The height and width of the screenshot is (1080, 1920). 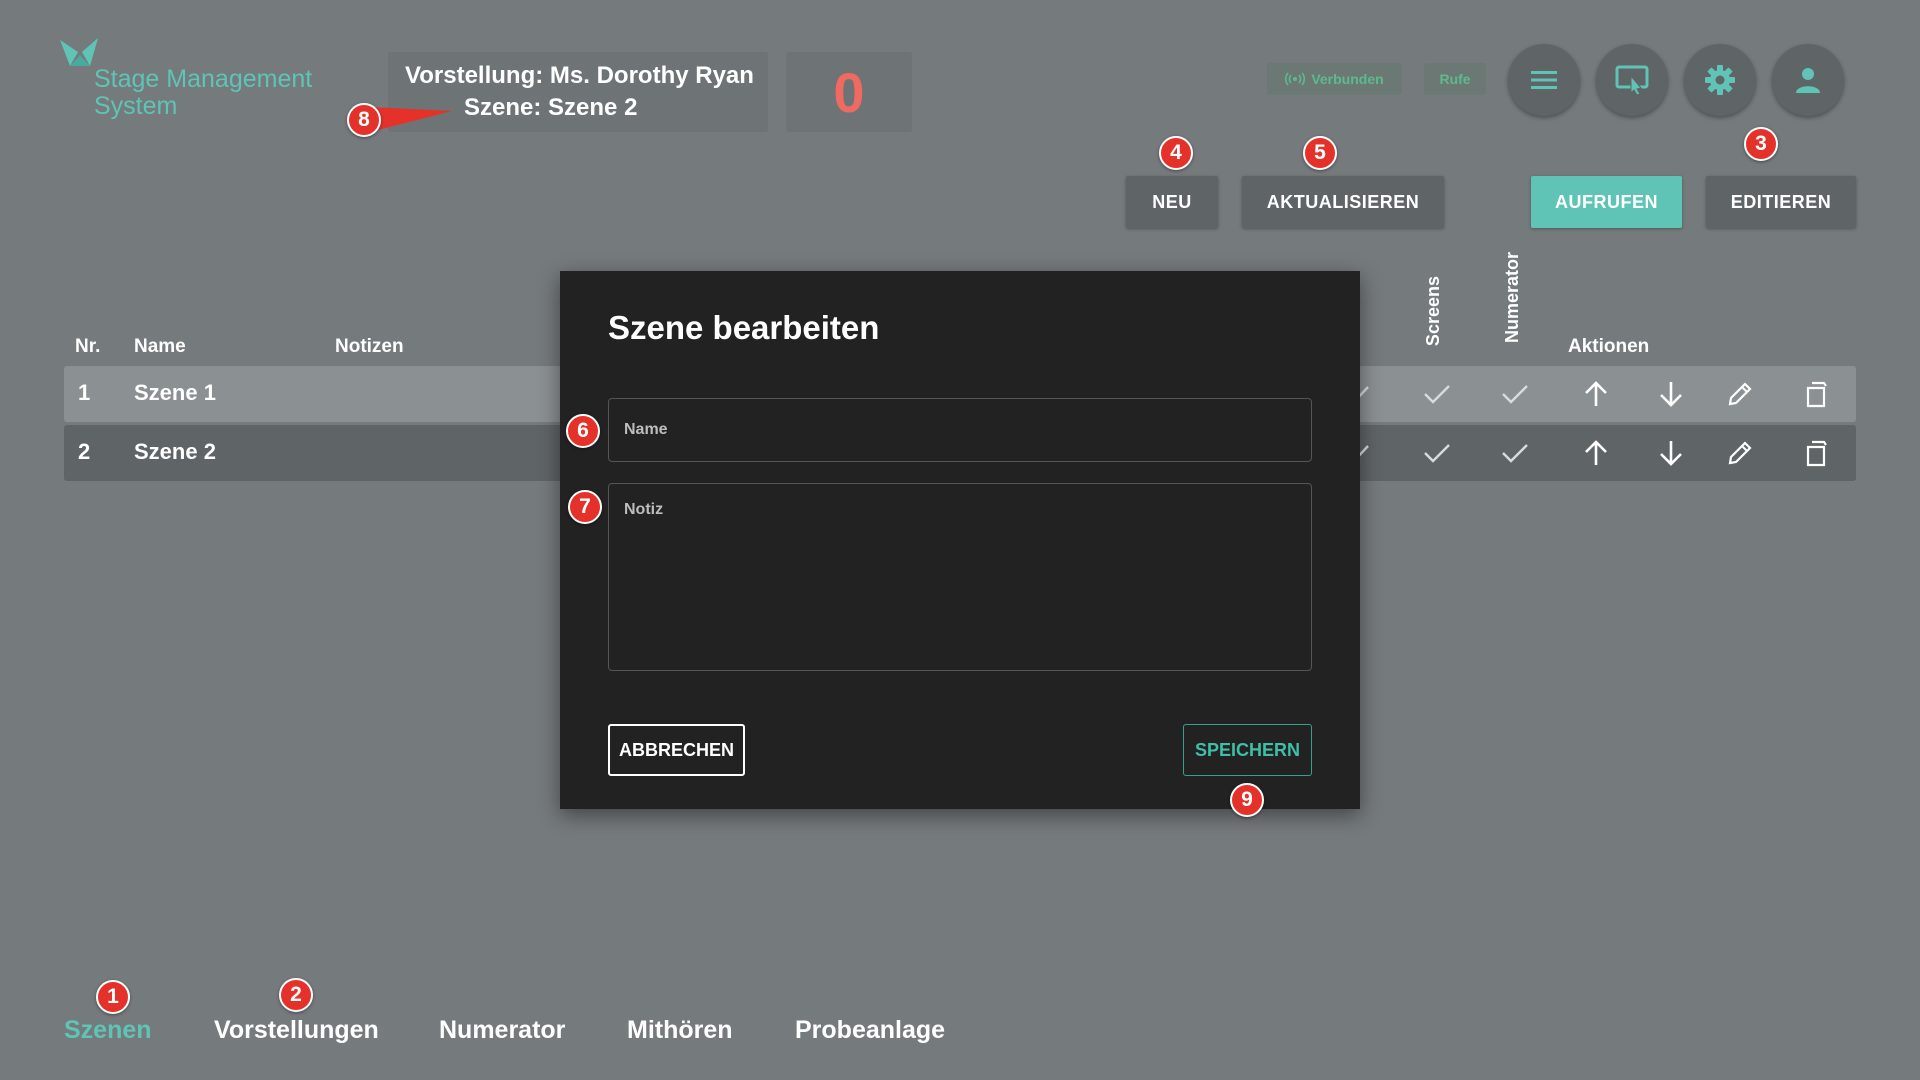 What do you see at coordinates (1606, 202) in the screenshot?
I see `call-button: AUFRUFEN` at bounding box center [1606, 202].